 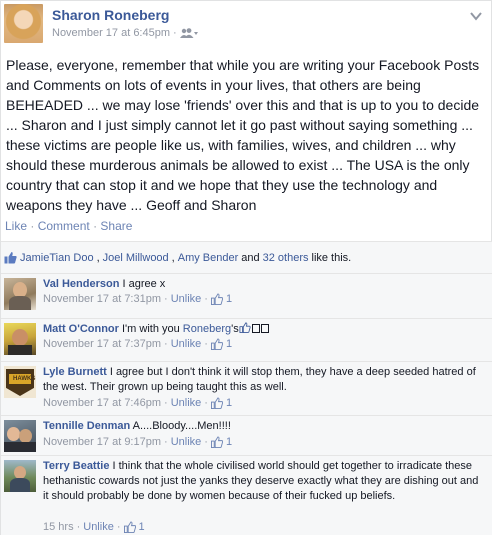 I want to click on comment-meta: 15 hrs · Unlike · 1, so click(x=94, y=527).